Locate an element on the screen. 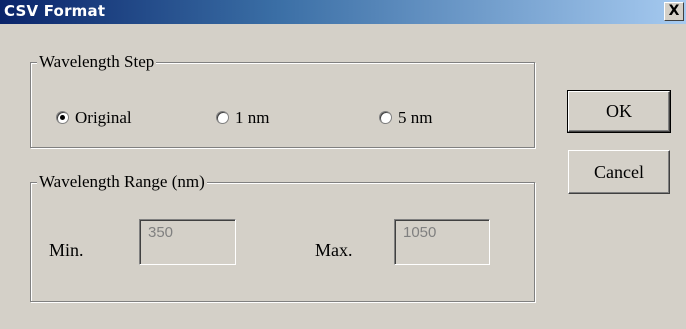 Image resolution: width=686 pixels, height=329 pixels. max-label: Max. is located at coordinates (334, 250).